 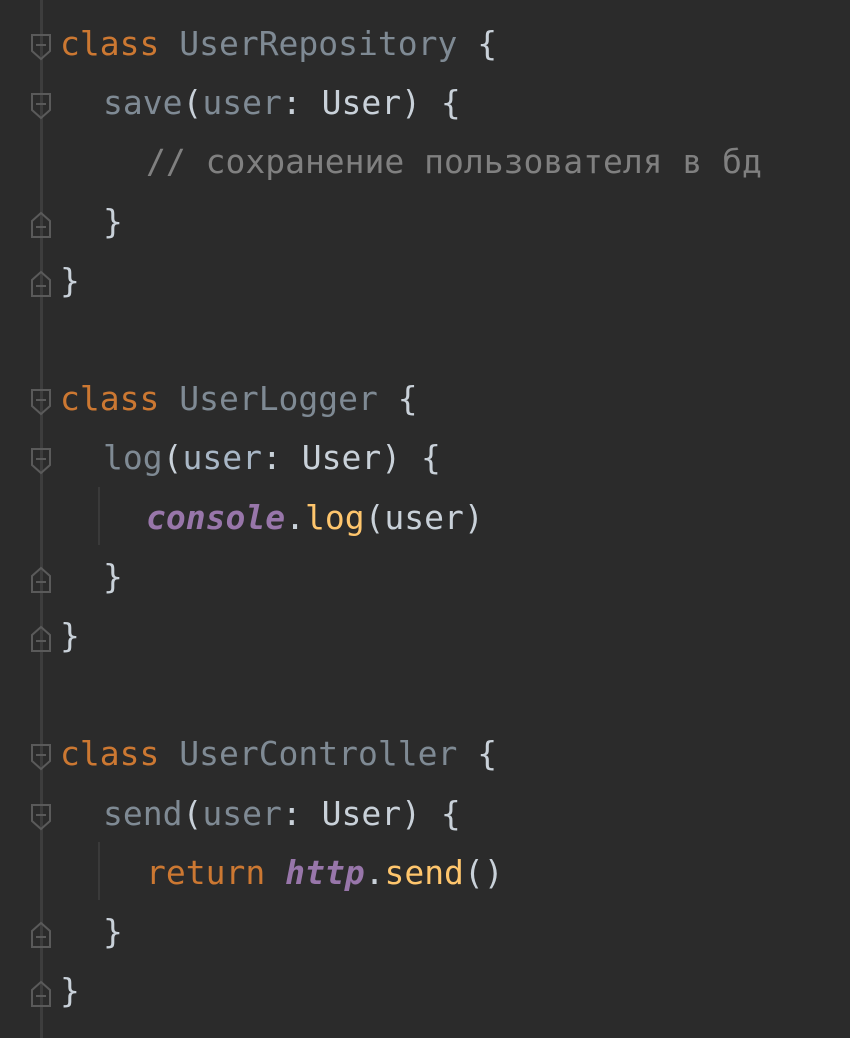 I want to click on code-token: save, so click(x=143, y=103).